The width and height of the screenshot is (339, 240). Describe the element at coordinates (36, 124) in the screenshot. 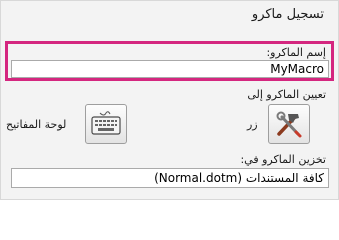

I see `keyboard-option-label: لوحة المفاتيح` at that location.